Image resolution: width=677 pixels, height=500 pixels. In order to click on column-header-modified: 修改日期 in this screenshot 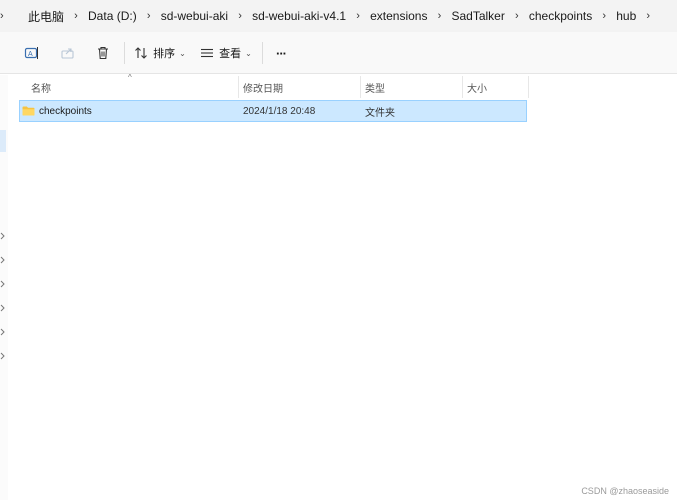, I will do `click(295, 87)`.